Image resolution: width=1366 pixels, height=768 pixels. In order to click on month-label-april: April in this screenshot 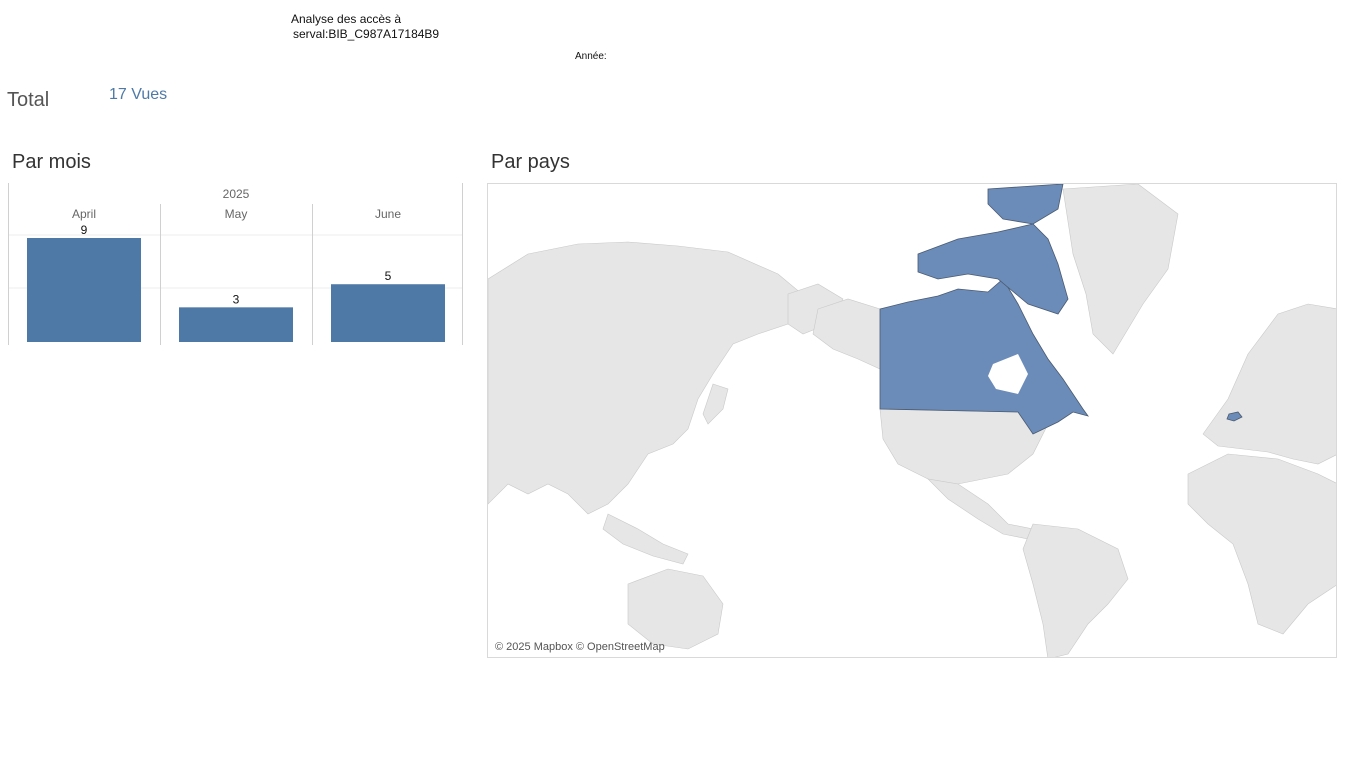, I will do `click(84, 214)`.